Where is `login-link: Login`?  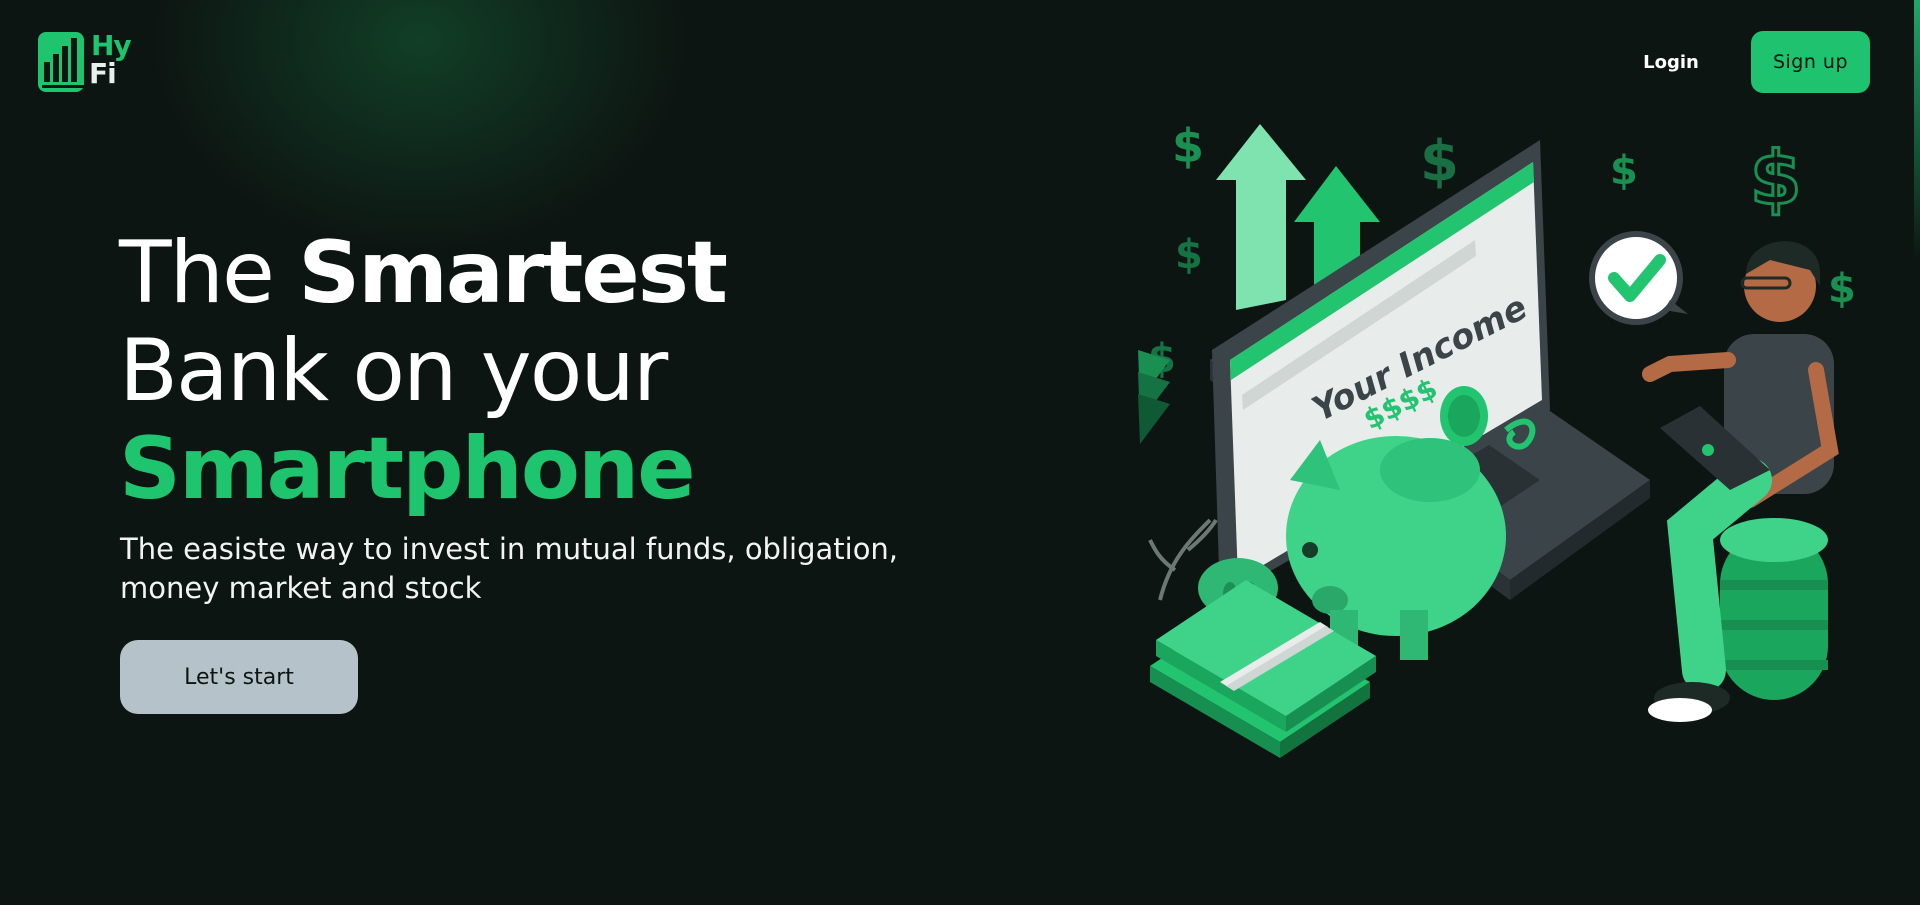
login-link: Login is located at coordinates (1671, 62).